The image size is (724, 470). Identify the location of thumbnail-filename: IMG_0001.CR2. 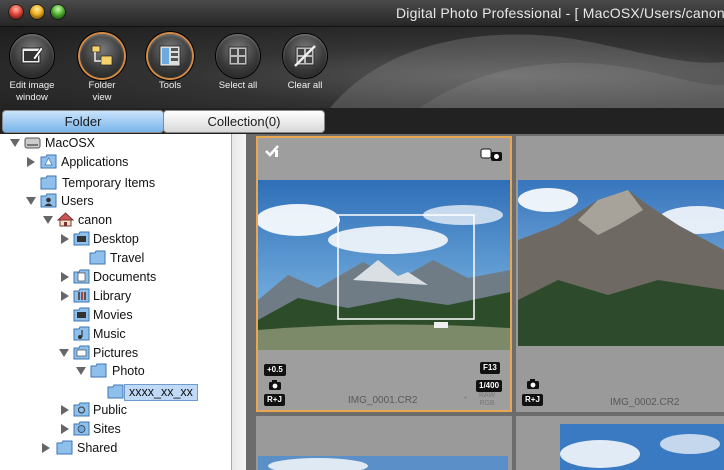
(383, 400).